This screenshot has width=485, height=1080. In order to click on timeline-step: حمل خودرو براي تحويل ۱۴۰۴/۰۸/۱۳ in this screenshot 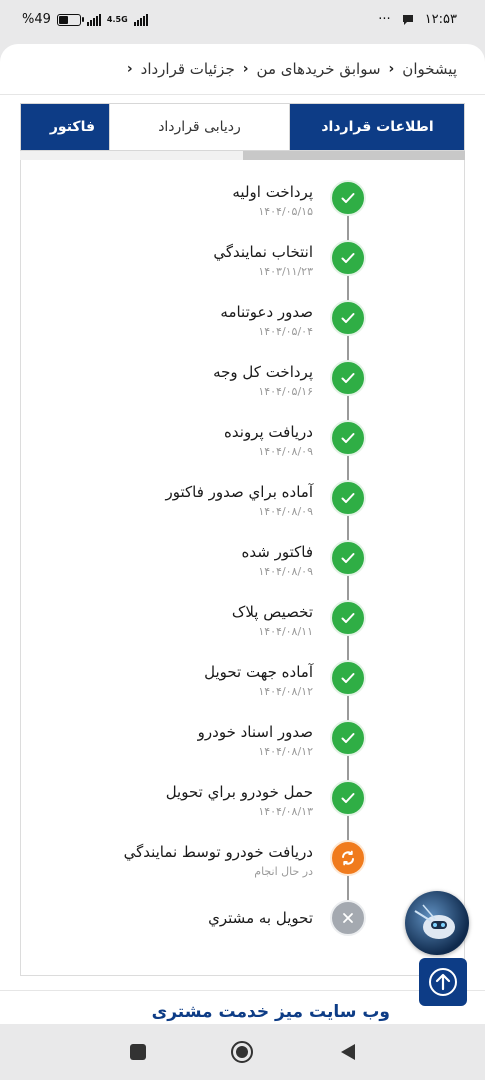, I will do `click(243, 808)`.